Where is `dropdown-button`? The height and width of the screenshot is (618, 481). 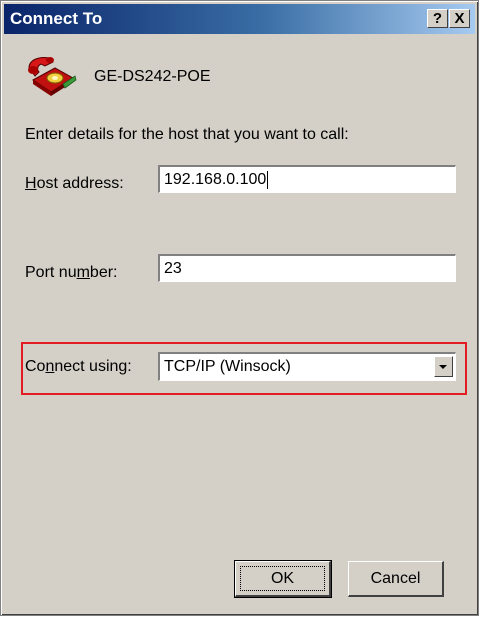 dropdown-button is located at coordinates (443, 366).